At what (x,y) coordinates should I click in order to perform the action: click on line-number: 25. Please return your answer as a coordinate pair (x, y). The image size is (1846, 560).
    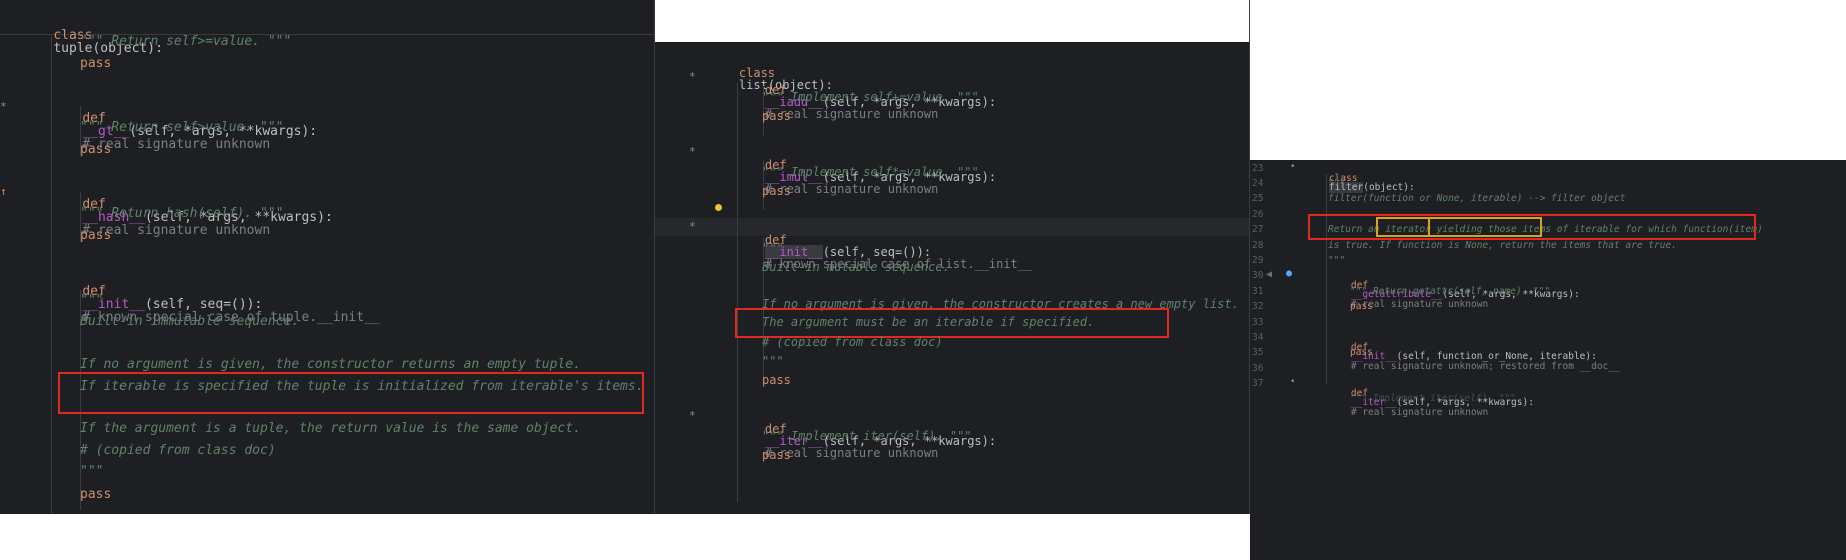
    Looking at the image, I should click on (1258, 198).